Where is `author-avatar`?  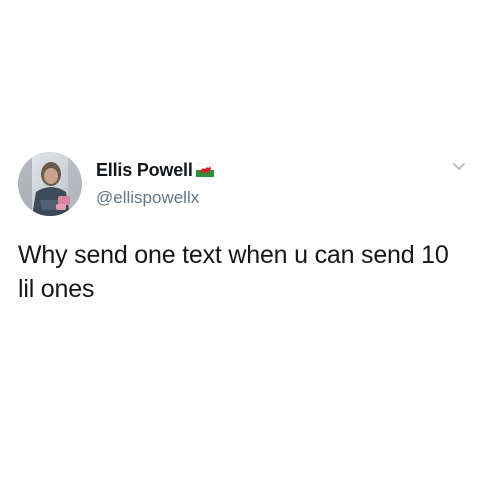 author-avatar is located at coordinates (50, 184).